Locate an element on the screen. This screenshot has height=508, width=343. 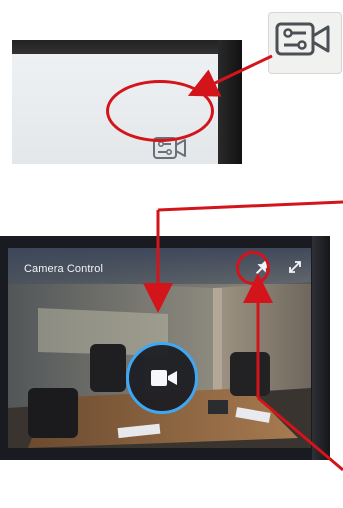
camera-select-button is located at coordinates (162, 378).